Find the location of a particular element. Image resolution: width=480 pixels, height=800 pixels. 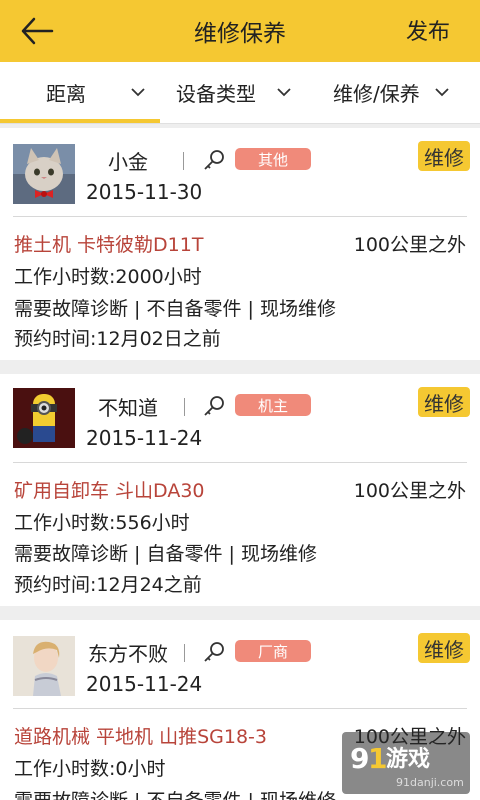

svg-text: 游戏 is located at coordinates (408, 759).